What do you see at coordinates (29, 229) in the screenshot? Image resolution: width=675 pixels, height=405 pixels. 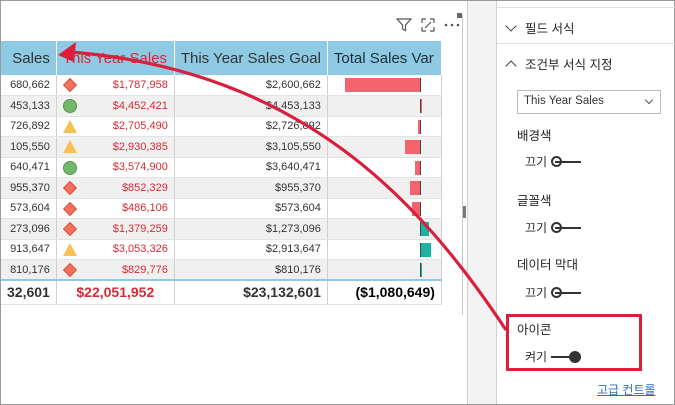 I see `cell-sales: 273,096` at bounding box center [29, 229].